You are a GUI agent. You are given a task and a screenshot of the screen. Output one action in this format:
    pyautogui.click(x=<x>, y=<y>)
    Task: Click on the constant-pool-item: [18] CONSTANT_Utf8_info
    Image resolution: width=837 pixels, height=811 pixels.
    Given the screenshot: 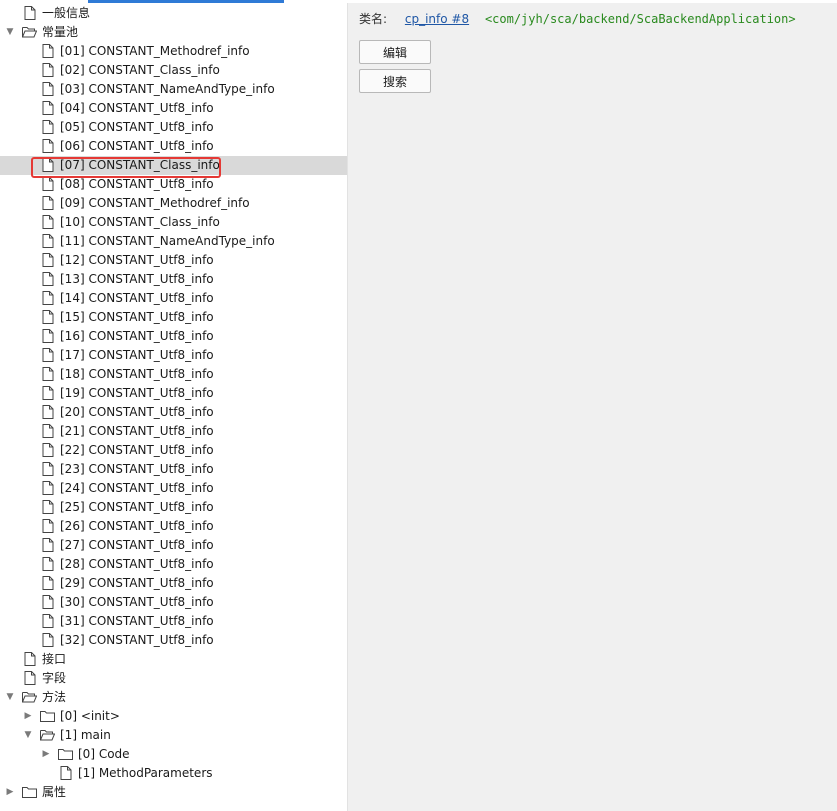 What is the action you would take?
    pyautogui.click(x=173, y=374)
    